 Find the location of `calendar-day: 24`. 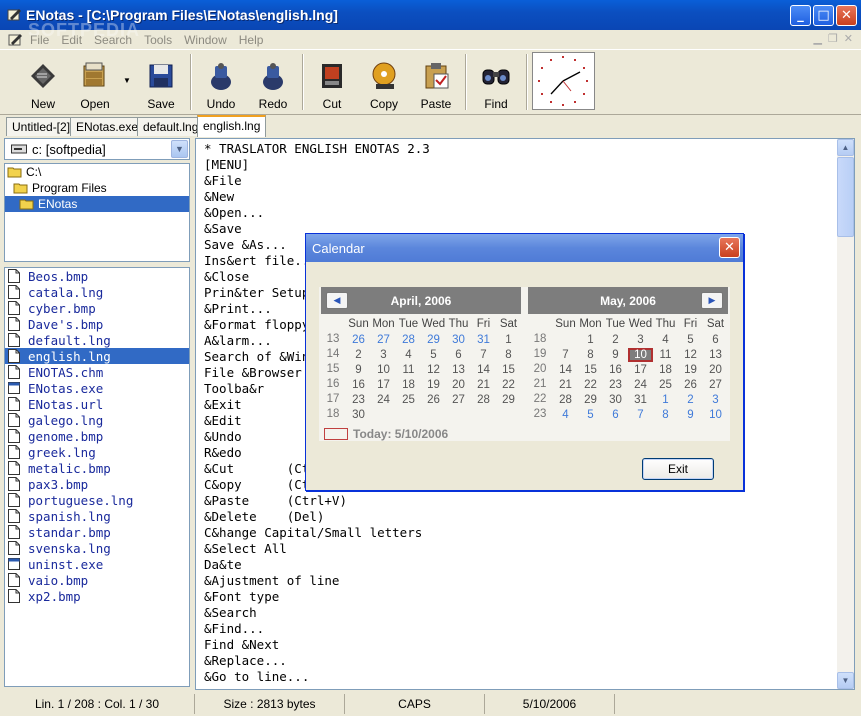

calendar-day: 24 is located at coordinates (640, 385).